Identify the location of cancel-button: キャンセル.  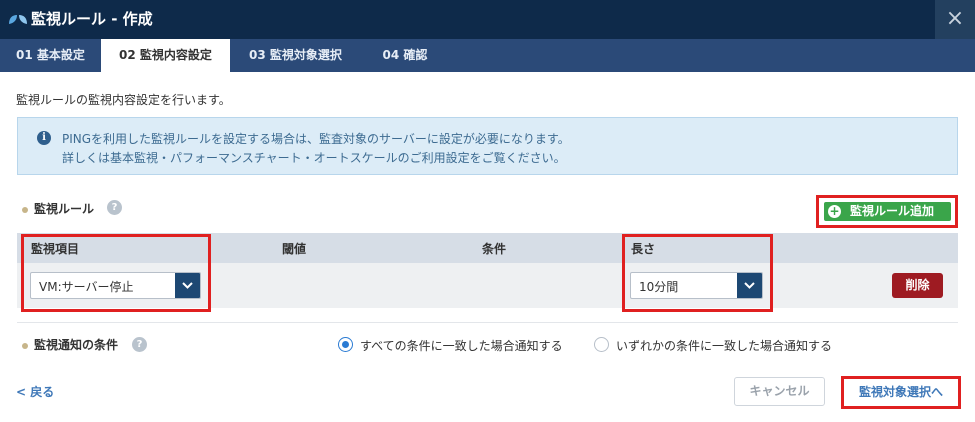
(779, 391).